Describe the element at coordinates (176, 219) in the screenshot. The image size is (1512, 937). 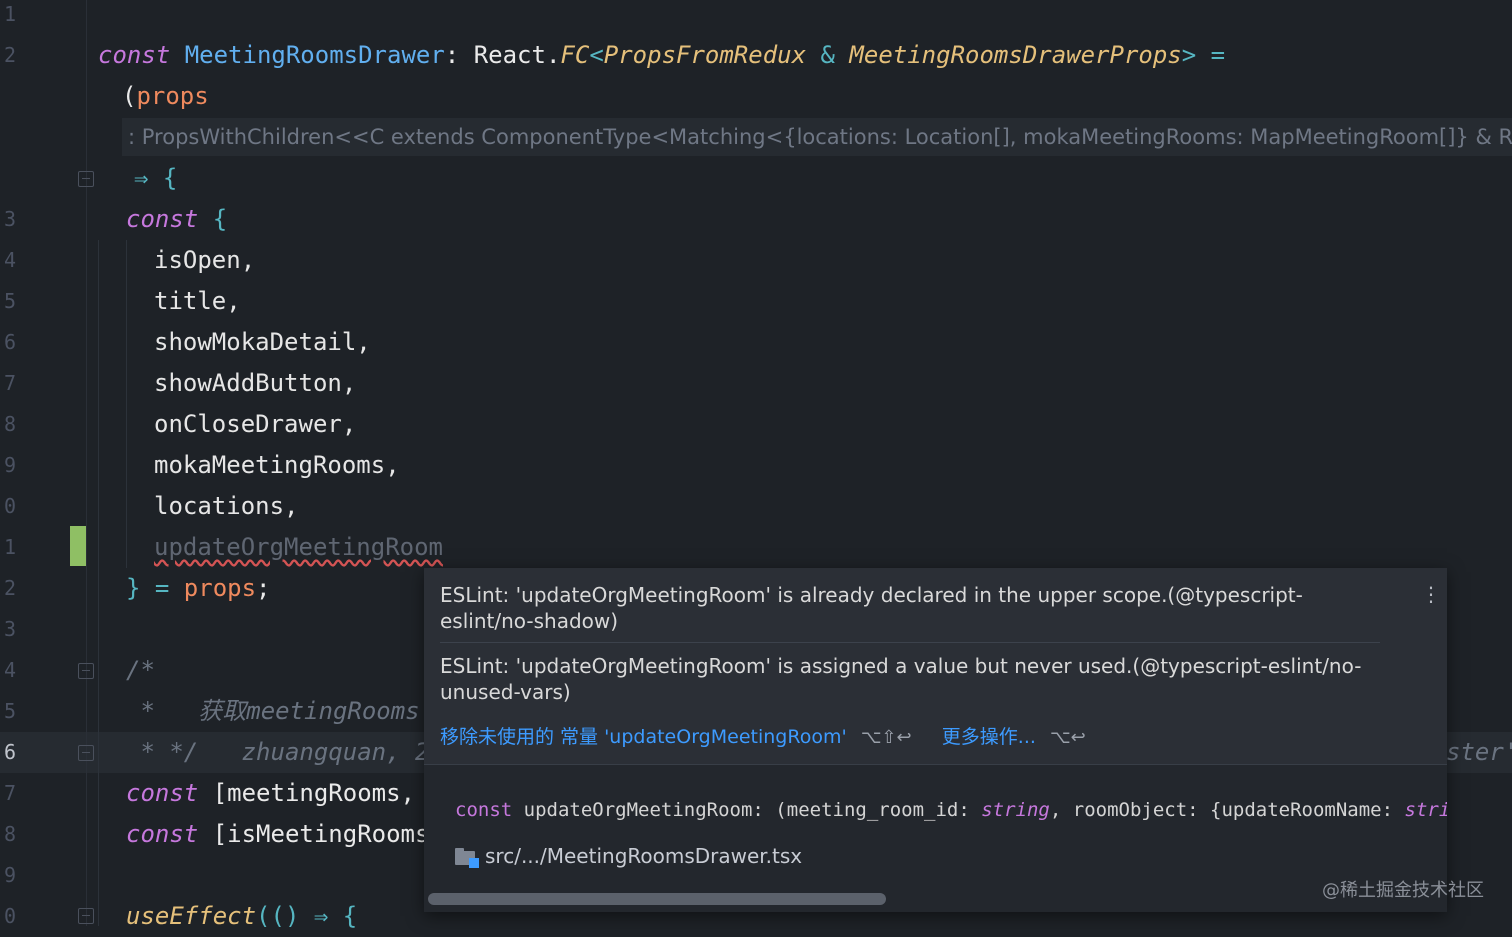
I see `code-line: const {` at that location.